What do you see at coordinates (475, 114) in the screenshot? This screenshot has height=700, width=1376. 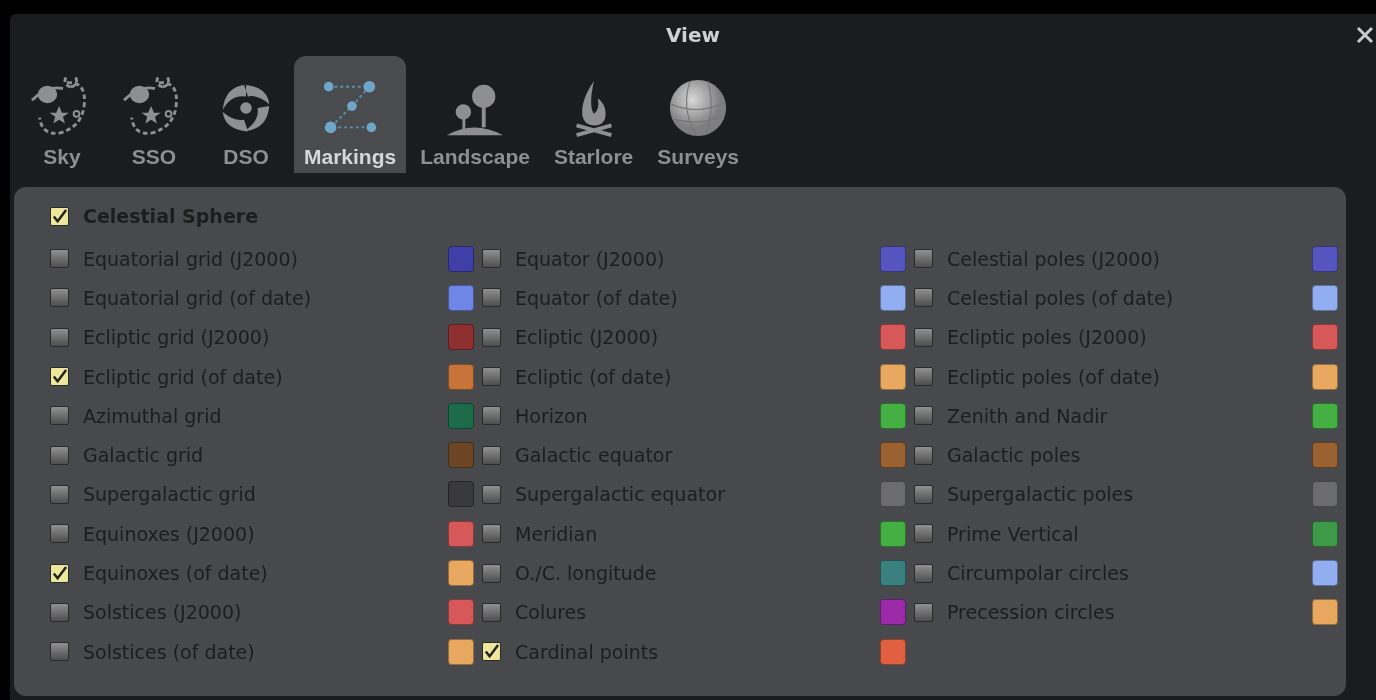 I see `tab: Landscape` at bounding box center [475, 114].